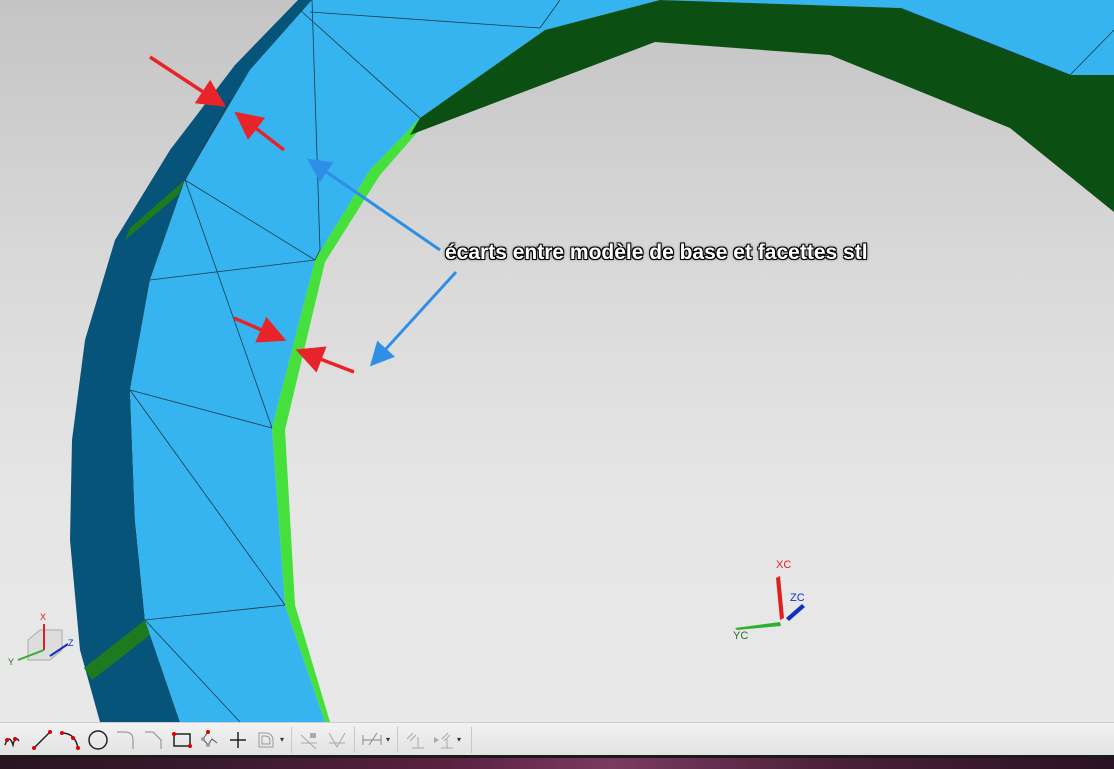 This screenshot has width=1114, height=769. I want to click on polygon-icon, so click(209, 738).